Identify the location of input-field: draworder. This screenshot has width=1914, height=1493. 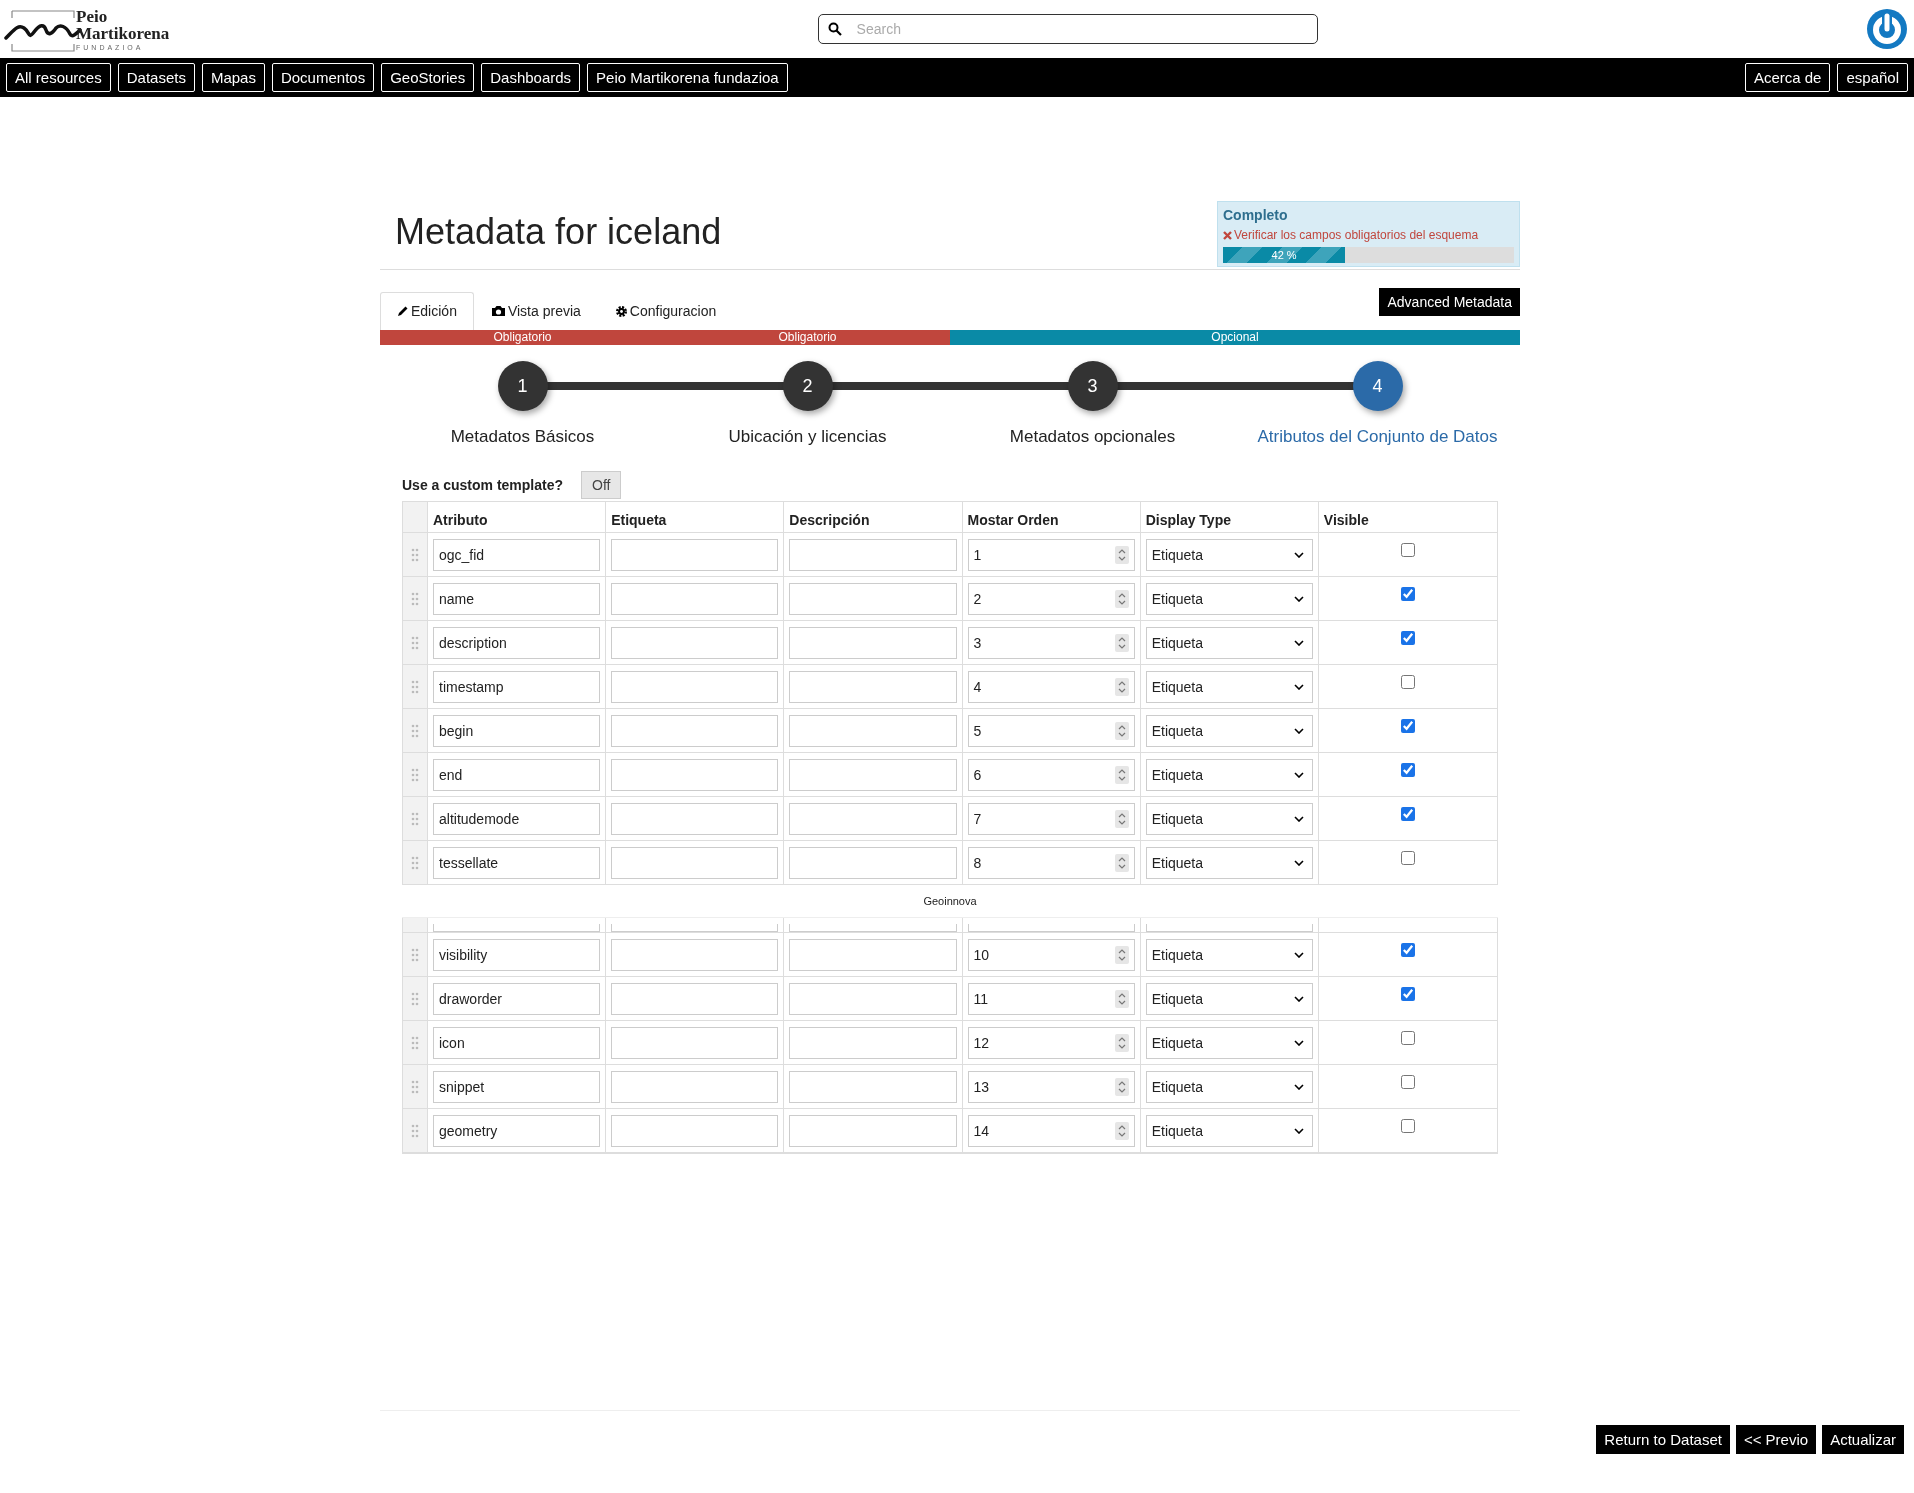
(517, 998).